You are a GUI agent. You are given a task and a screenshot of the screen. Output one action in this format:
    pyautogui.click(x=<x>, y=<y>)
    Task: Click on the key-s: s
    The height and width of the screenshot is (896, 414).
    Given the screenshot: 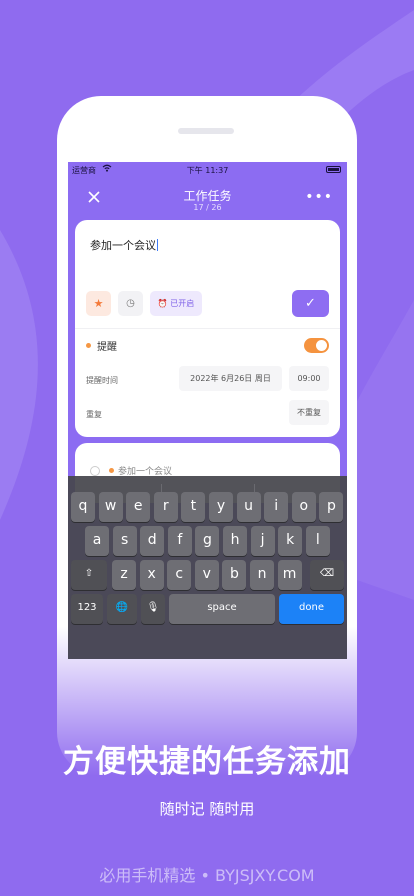 What is the action you would take?
    pyautogui.click(x=124, y=541)
    